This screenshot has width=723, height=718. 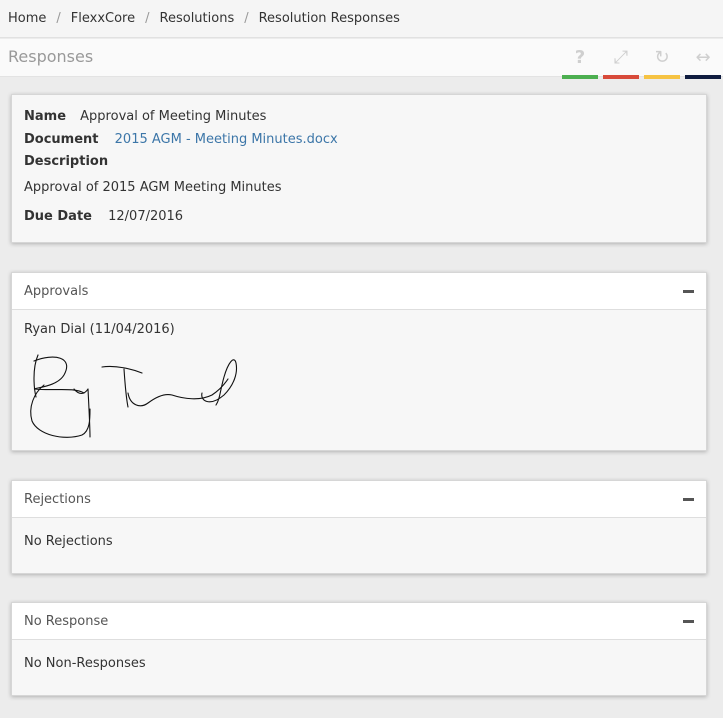 I want to click on document-row: Document 2015 AGM - Meeting Minutes.docx, so click(x=181, y=139).